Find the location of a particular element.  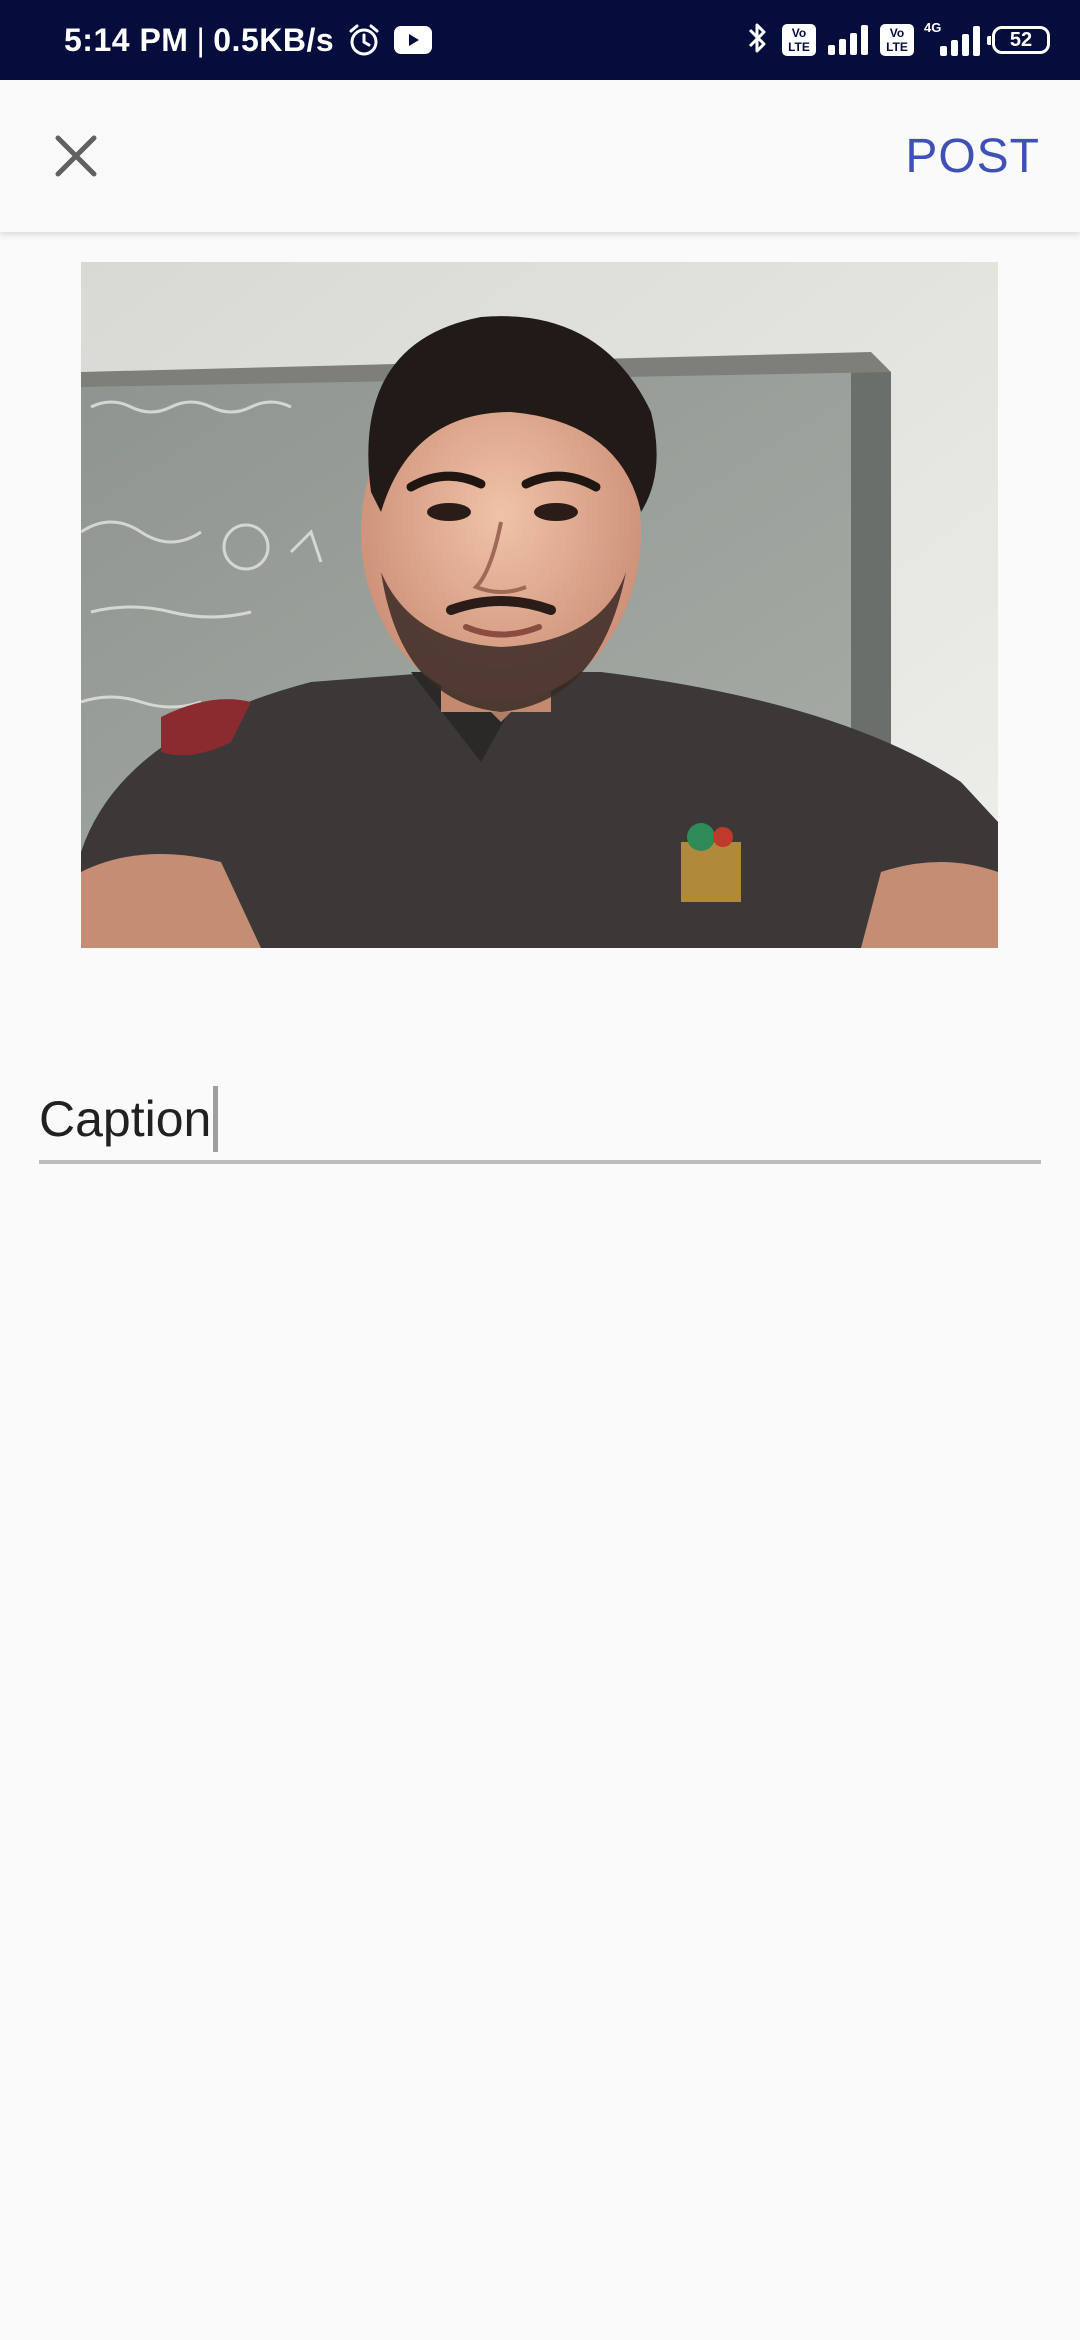

status-time: 5:14 PM is located at coordinates (126, 39).